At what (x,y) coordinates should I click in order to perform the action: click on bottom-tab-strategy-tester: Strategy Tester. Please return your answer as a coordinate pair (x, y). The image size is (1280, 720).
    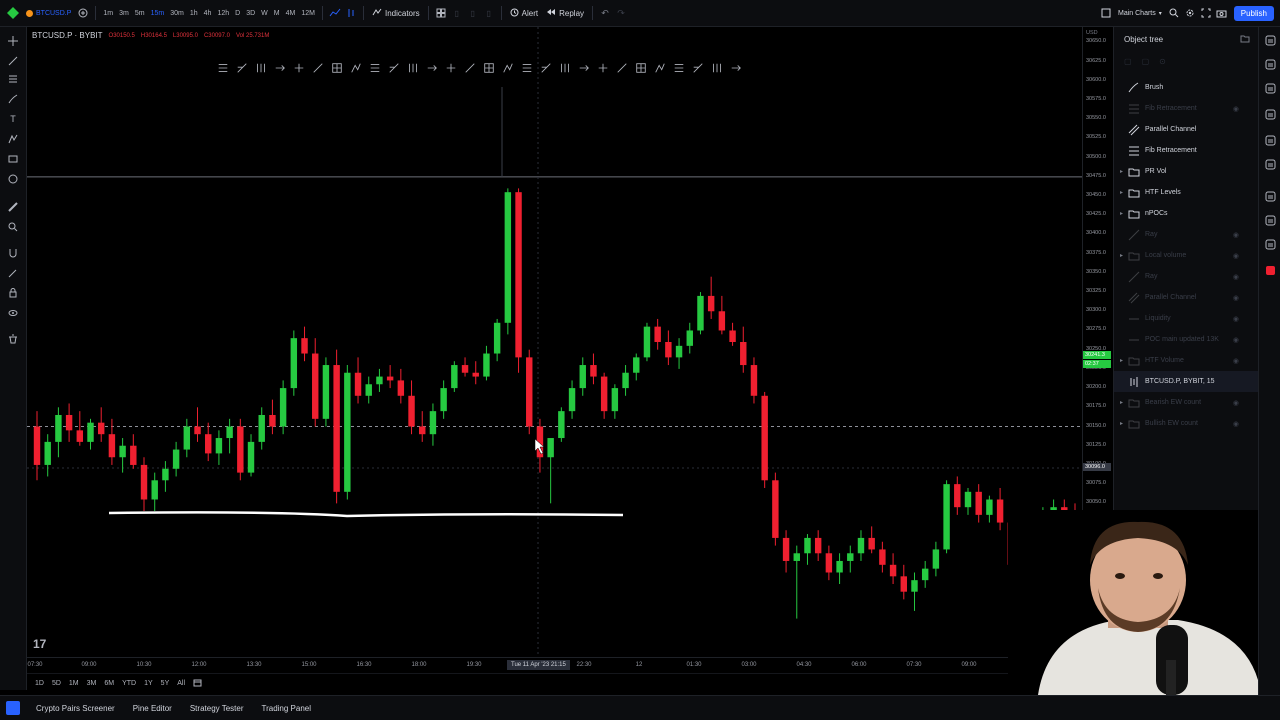
    Looking at the image, I should click on (217, 708).